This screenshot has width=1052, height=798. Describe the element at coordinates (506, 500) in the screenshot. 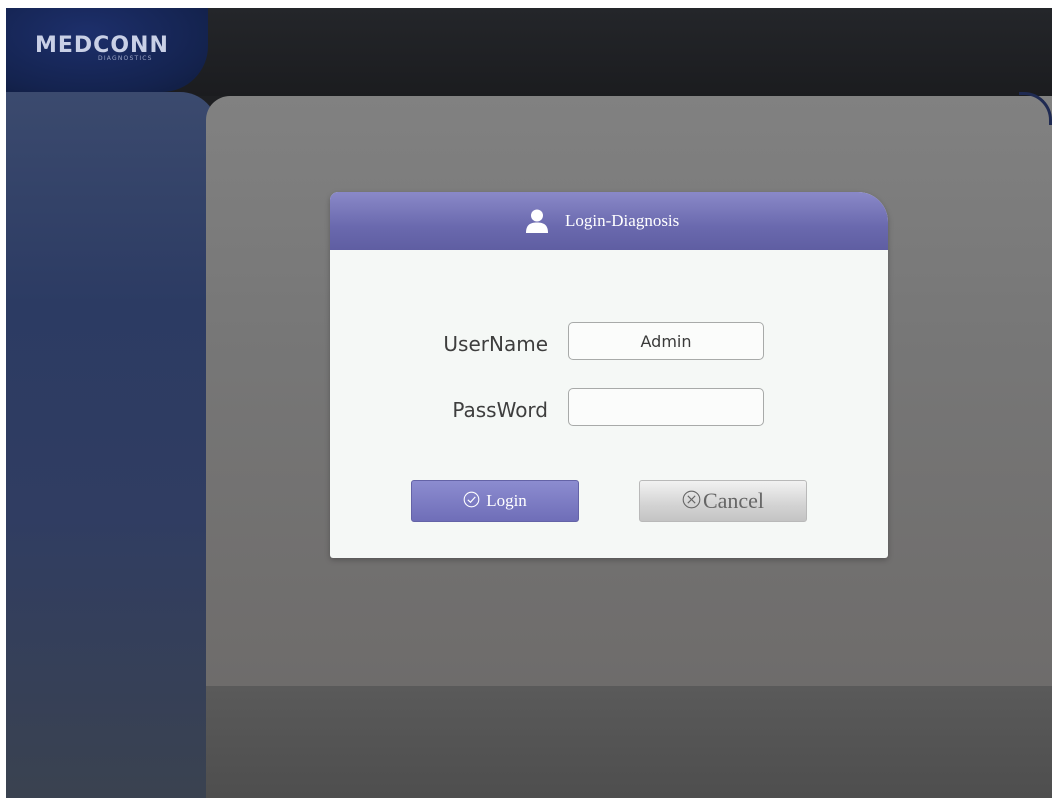

I see `login-button-label: Login` at that location.